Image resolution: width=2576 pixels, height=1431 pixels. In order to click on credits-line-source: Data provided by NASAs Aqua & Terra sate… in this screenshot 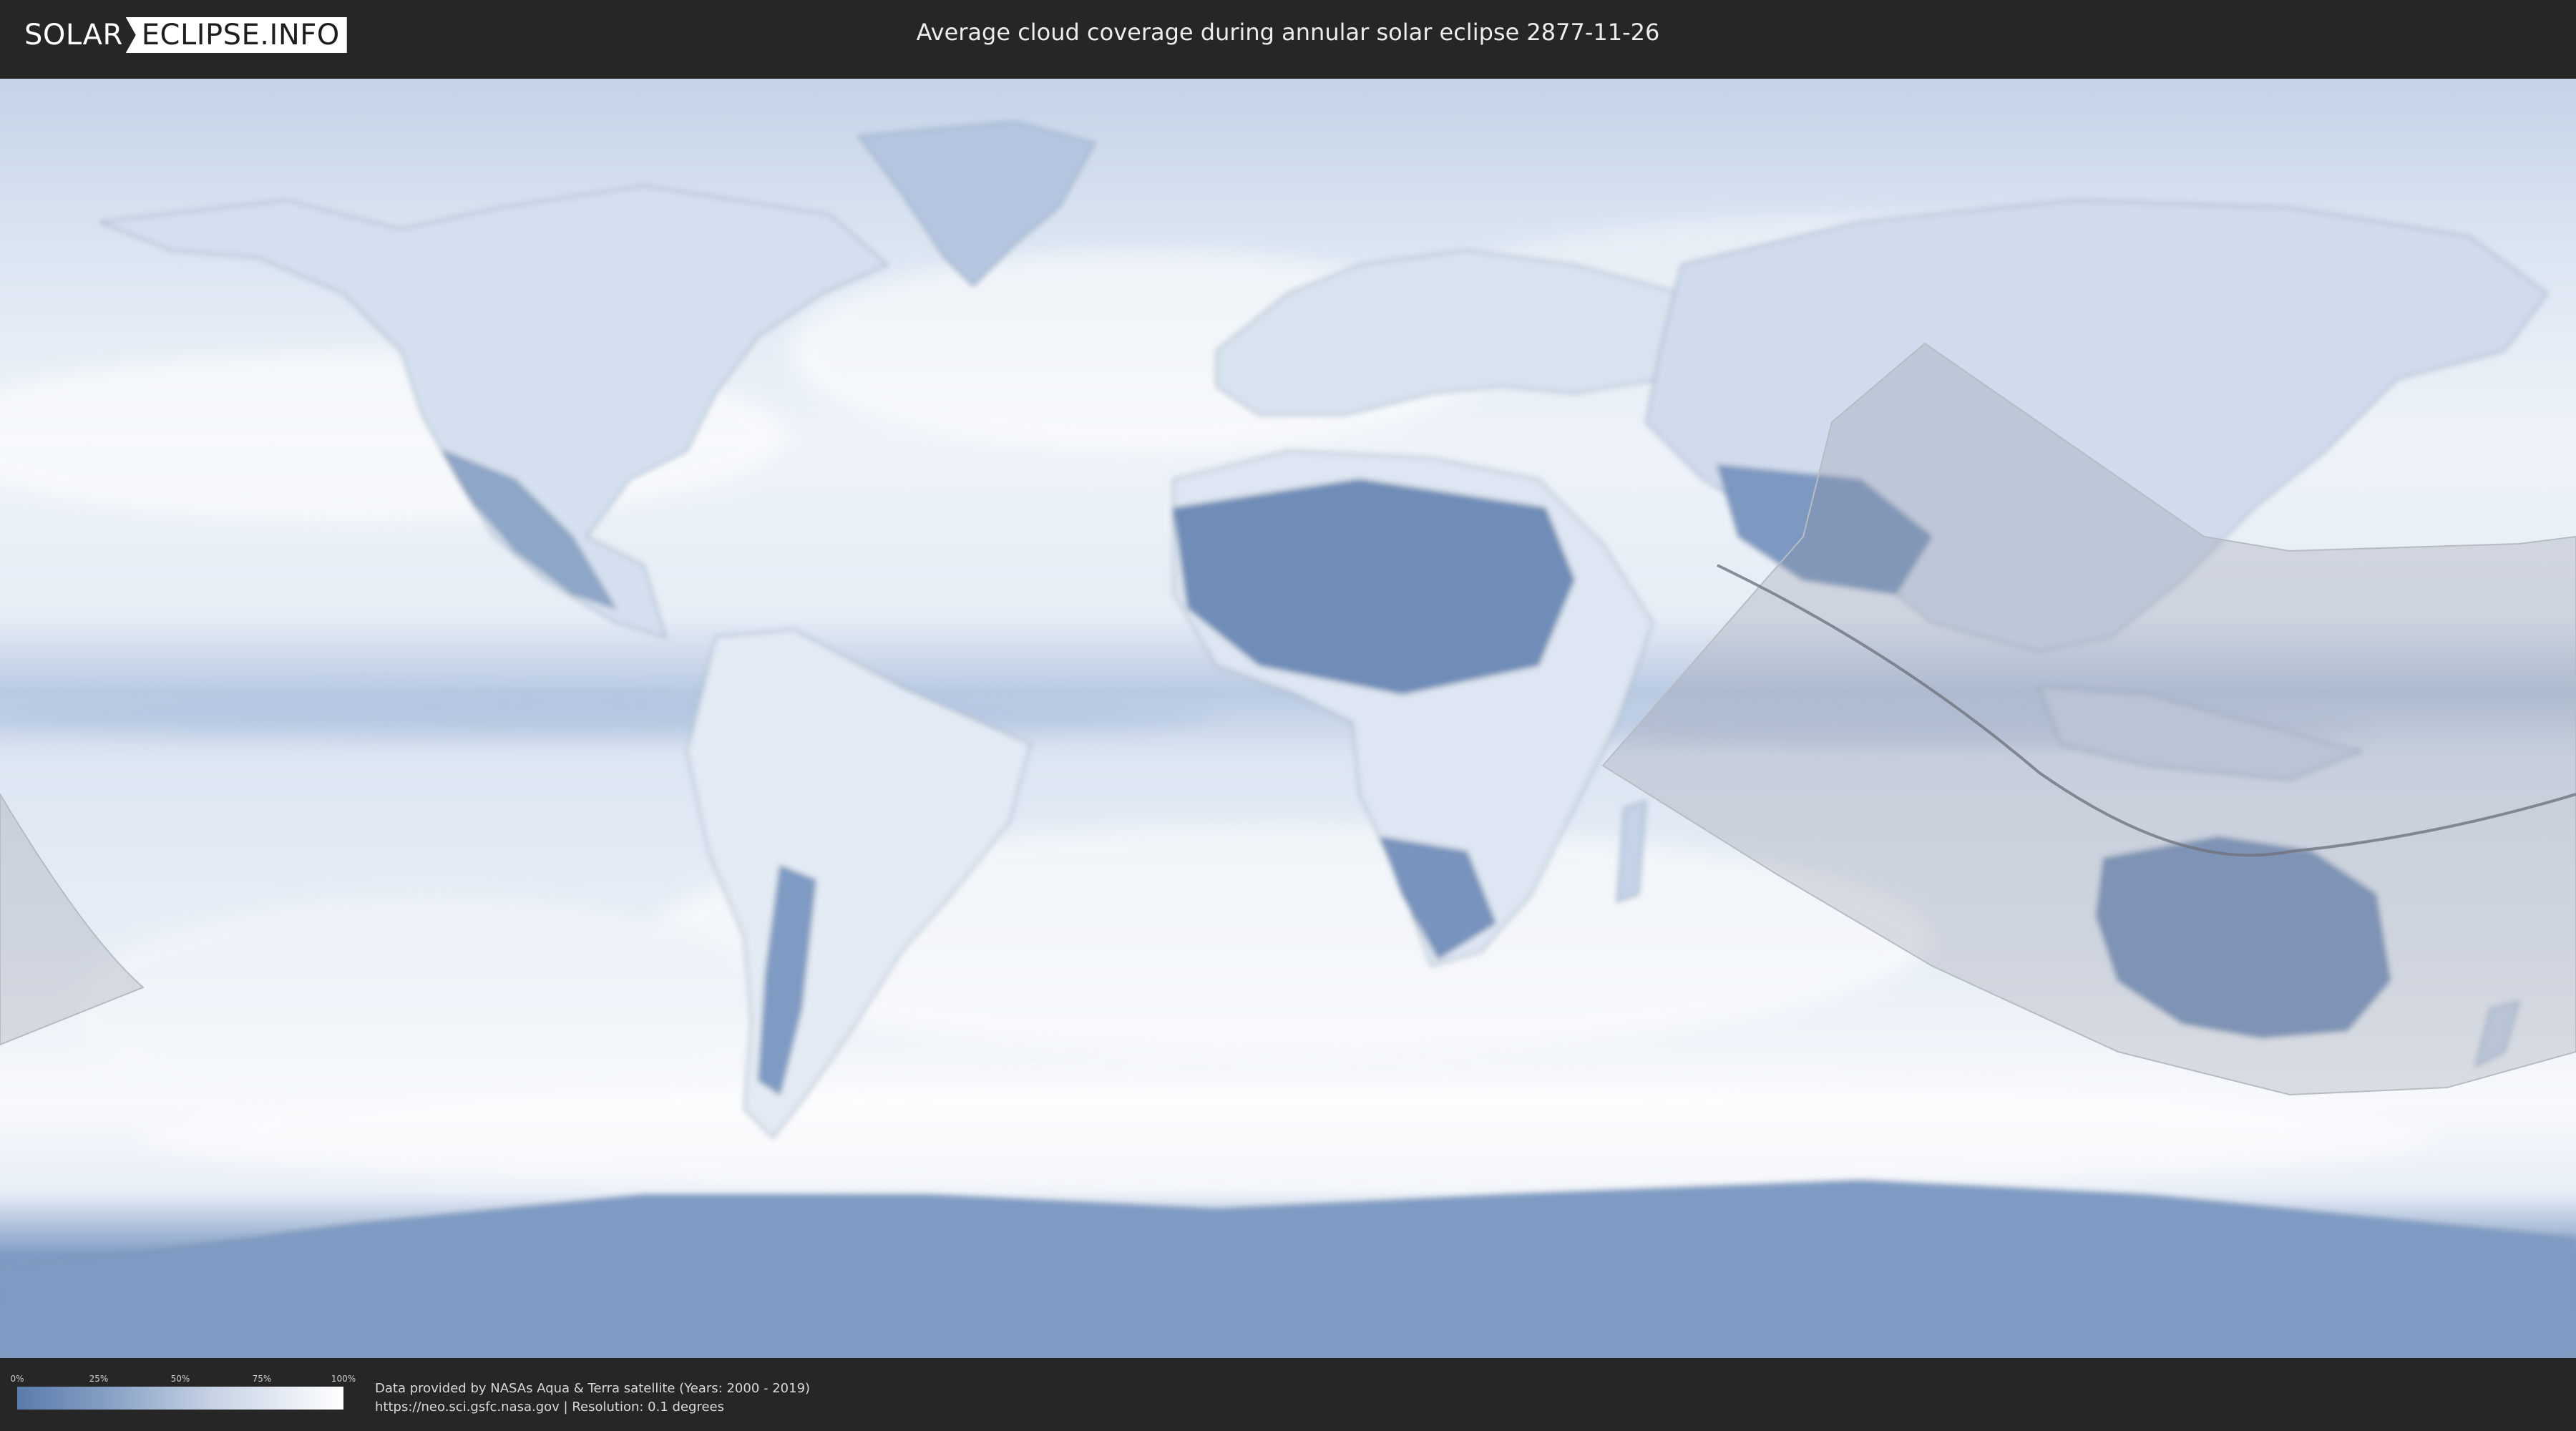, I will do `click(593, 1388)`.